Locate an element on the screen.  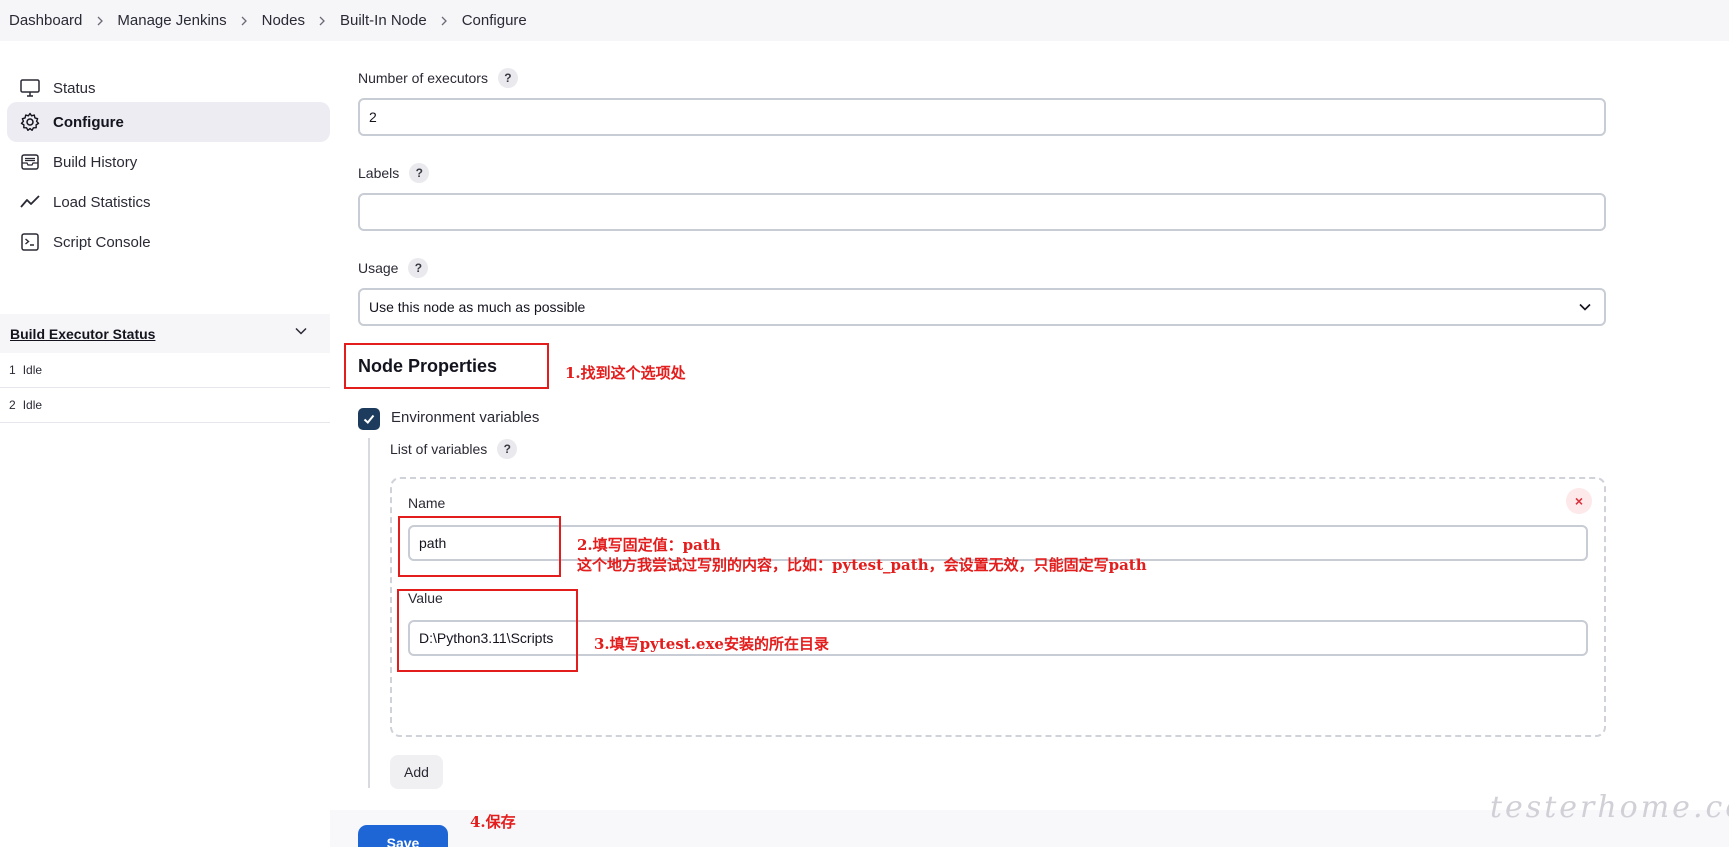
sidebar-item-build-history: Build History is located at coordinates (168, 162).